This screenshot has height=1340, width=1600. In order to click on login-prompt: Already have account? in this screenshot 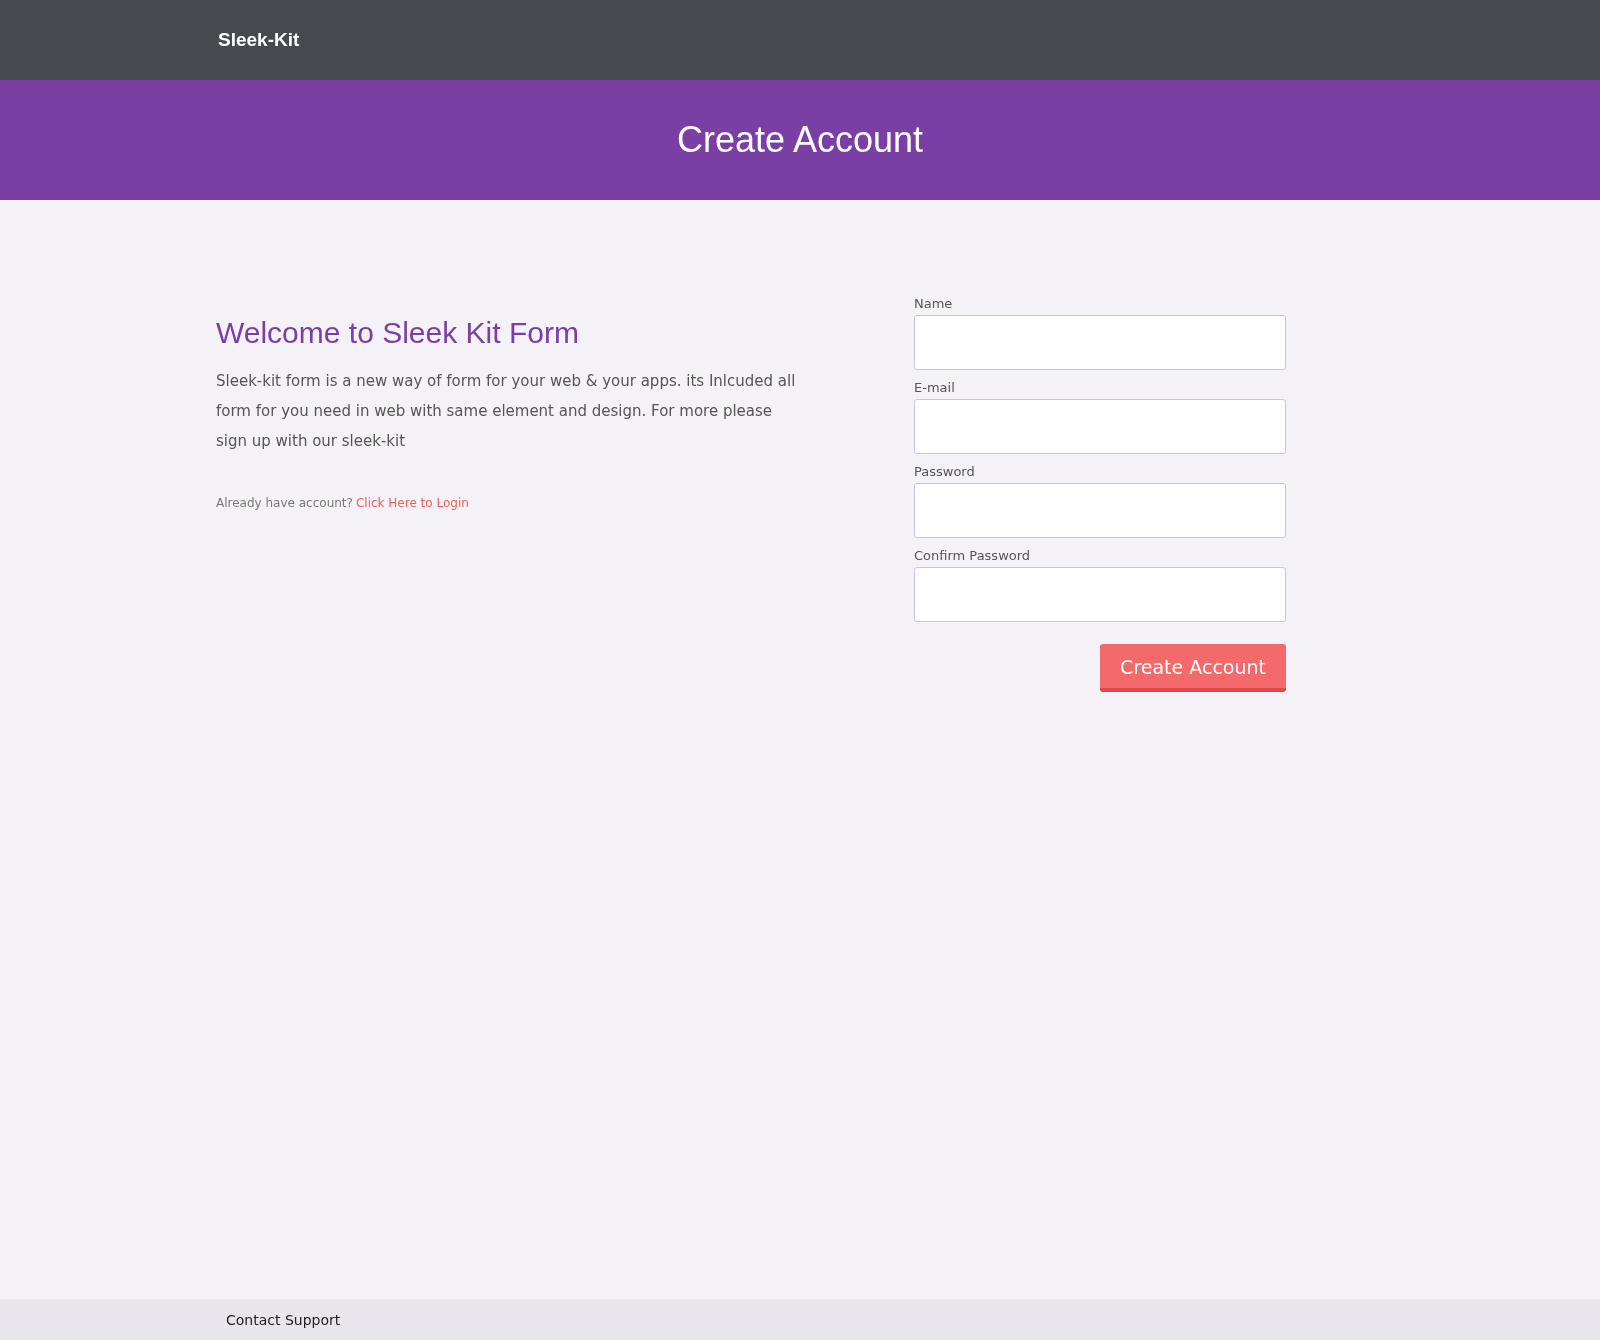, I will do `click(284, 503)`.